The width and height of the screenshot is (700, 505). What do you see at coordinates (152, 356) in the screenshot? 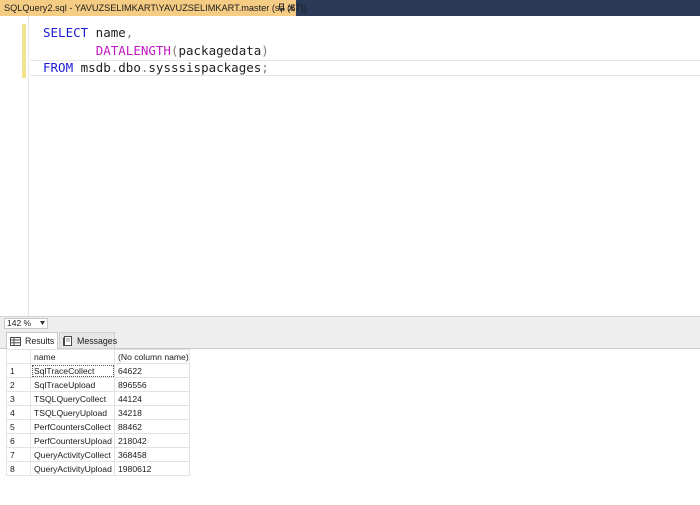
I see `column-header-no-column-name: (No column name)` at bounding box center [152, 356].